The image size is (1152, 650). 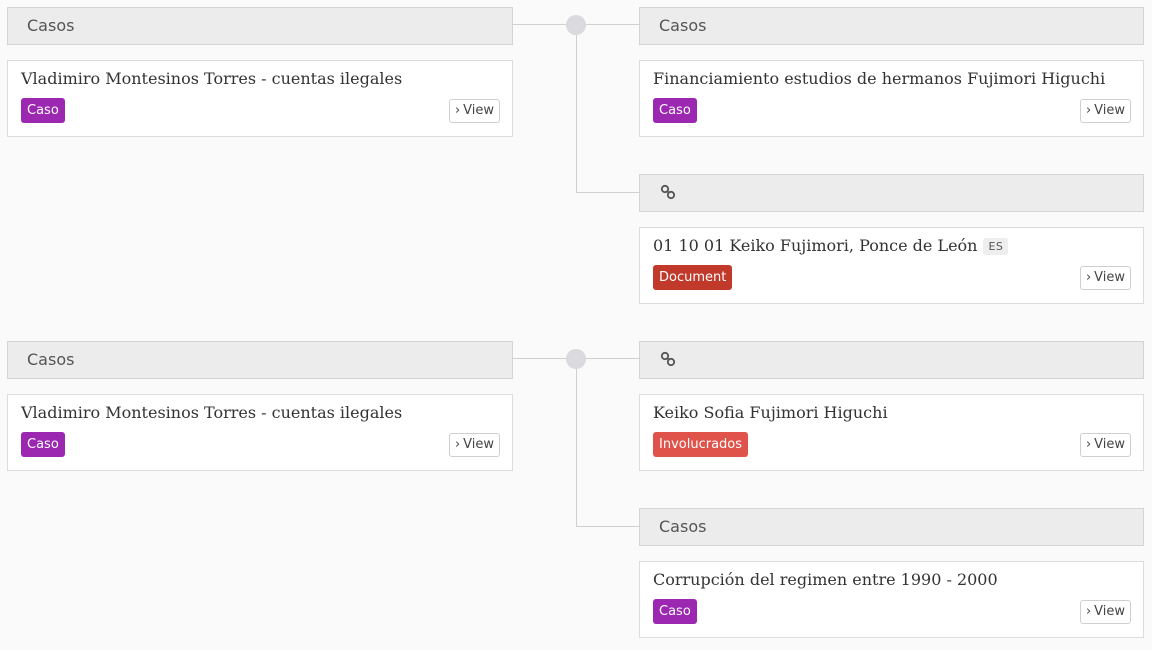 I want to click on language-tag: ES, so click(x=996, y=246).